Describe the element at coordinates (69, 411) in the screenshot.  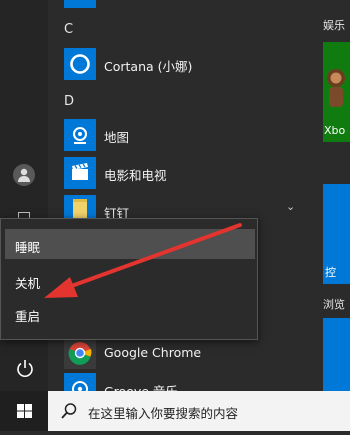
I see `search-icon` at that location.